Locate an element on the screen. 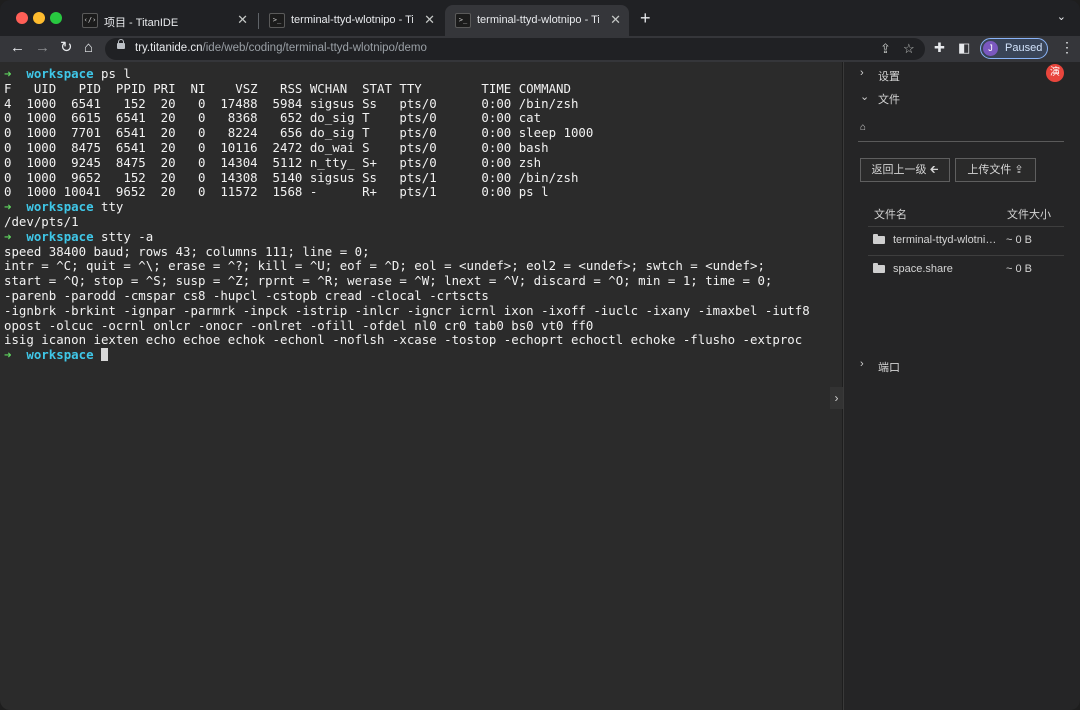 The width and height of the screenshot is (1080, 710). reload-icon: ↻ is located at coordinates (66, 48).